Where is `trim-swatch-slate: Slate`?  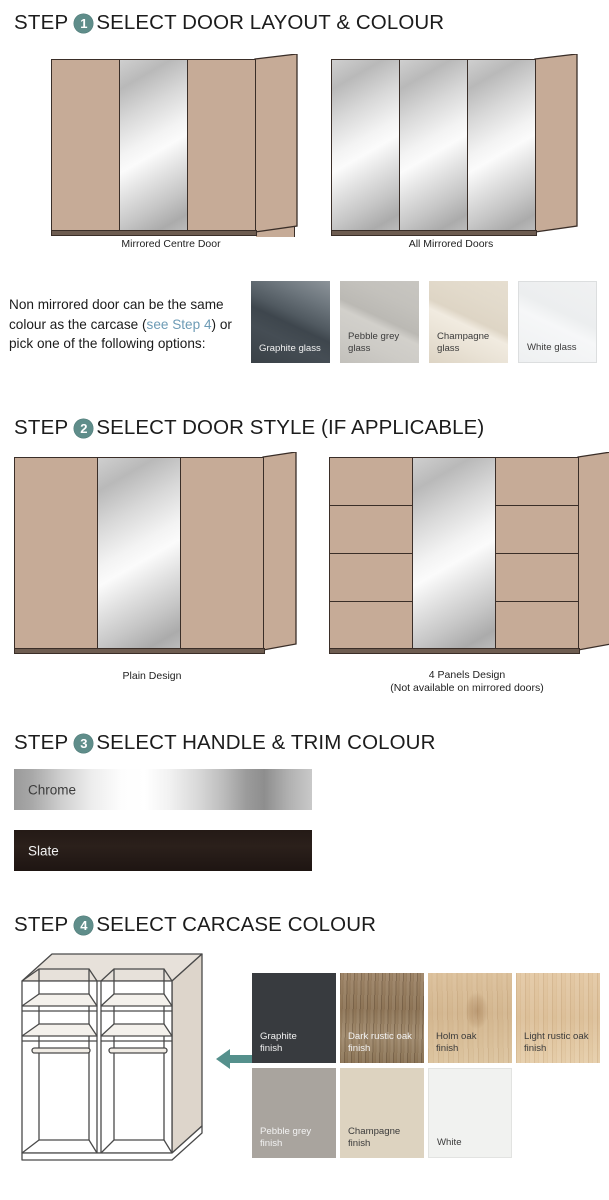 trim-swatch-slate: Slate is located at coordinates (163, 850).